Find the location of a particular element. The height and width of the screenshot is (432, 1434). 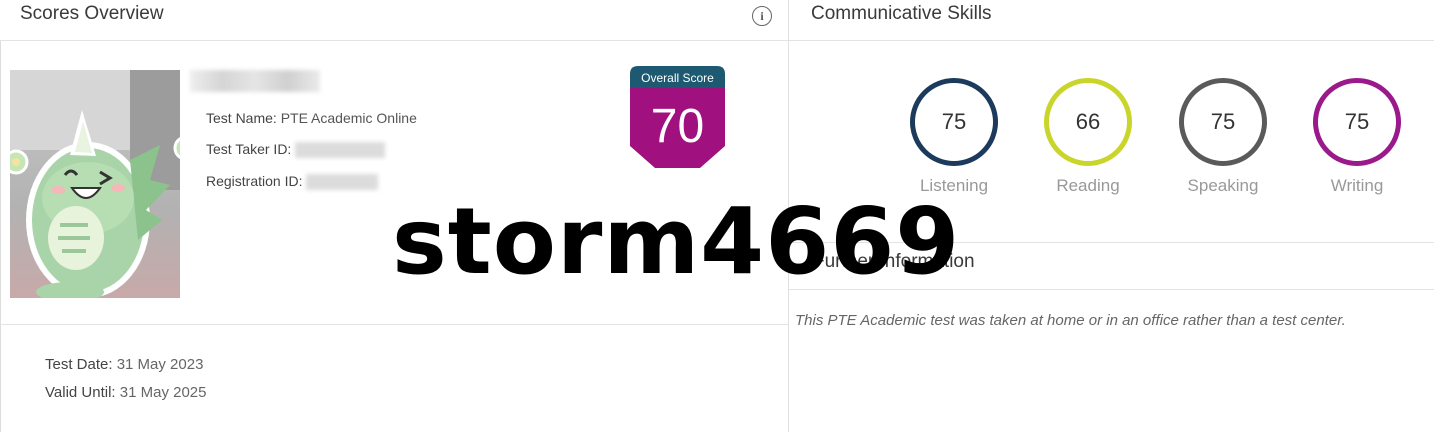

test-date: Test Date: 31 May 2023 is located at coordinates (124, 364).